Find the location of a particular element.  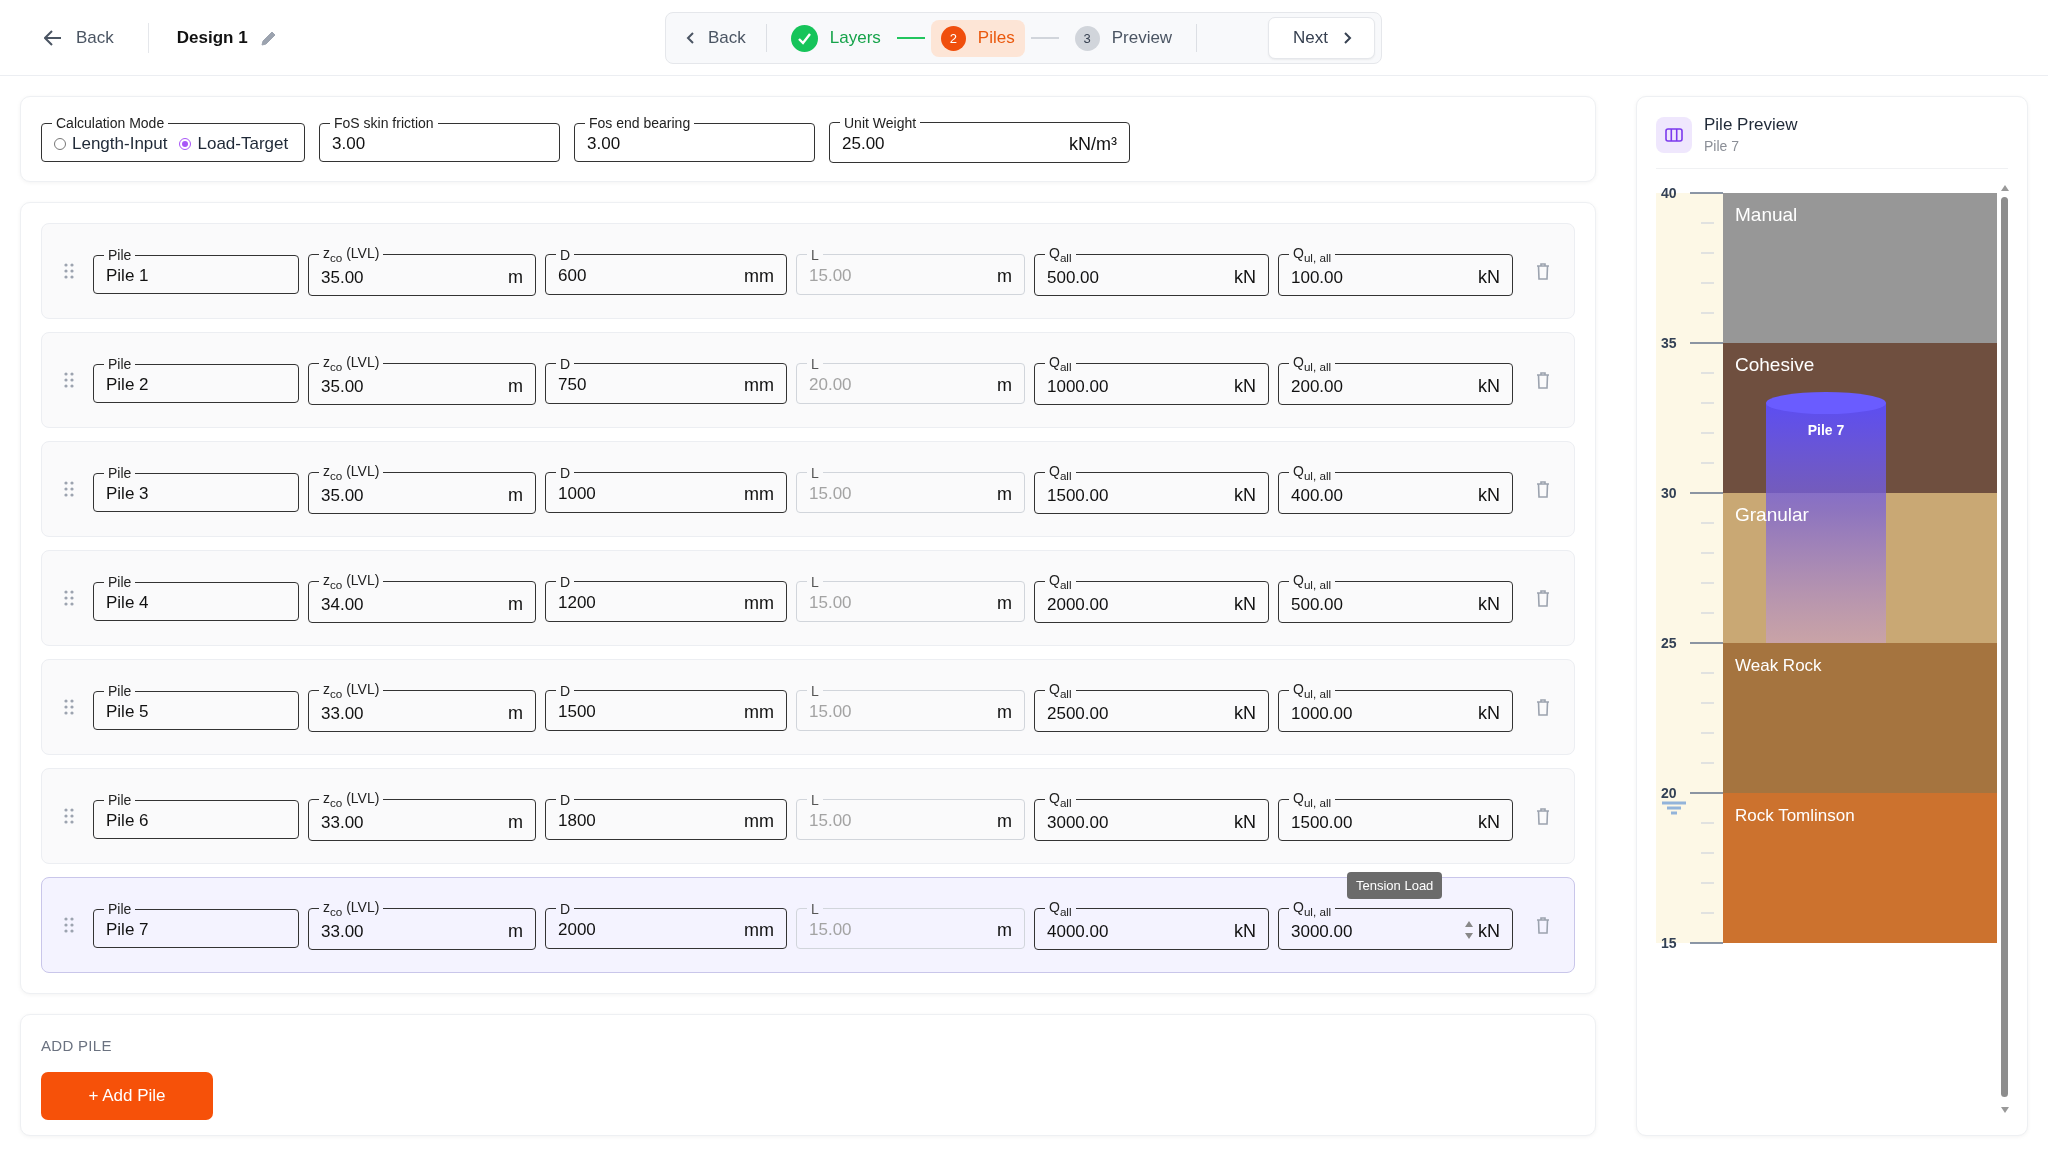

number-input: 2000.00 is located at coordinates (1140, 602).